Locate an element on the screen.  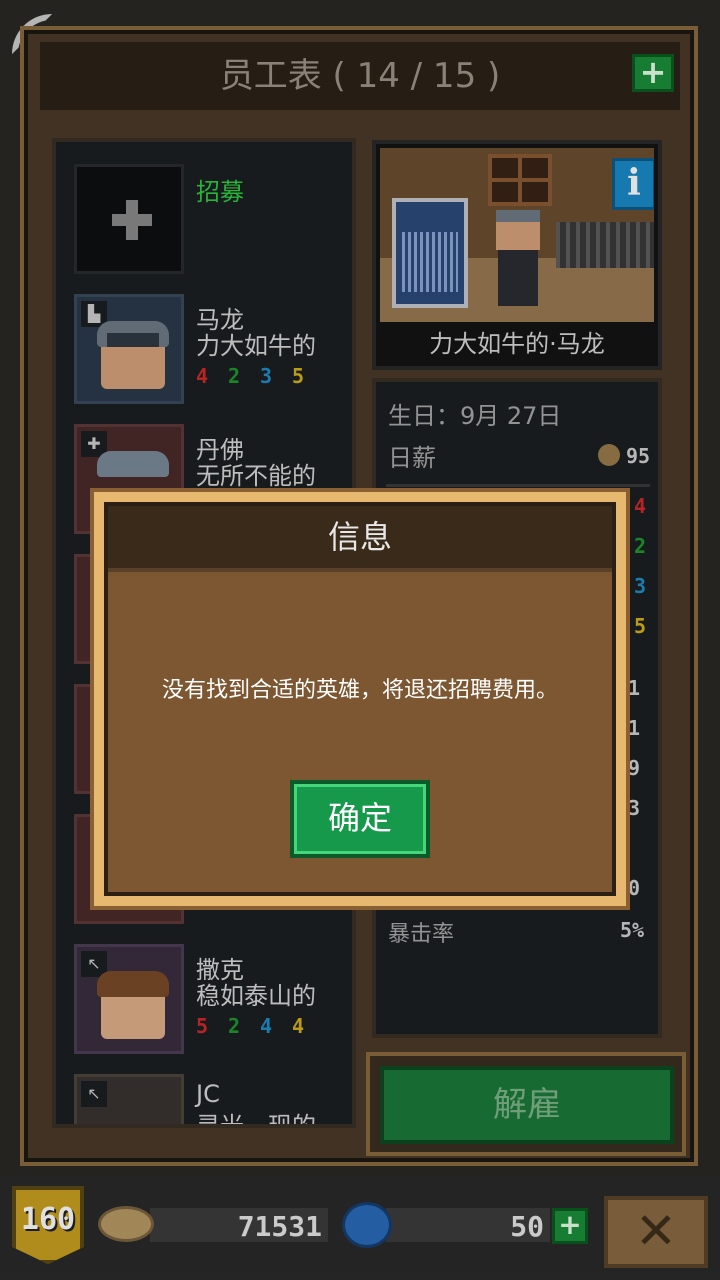
confirm-button: 确定 is located at coordinates (360, 819).